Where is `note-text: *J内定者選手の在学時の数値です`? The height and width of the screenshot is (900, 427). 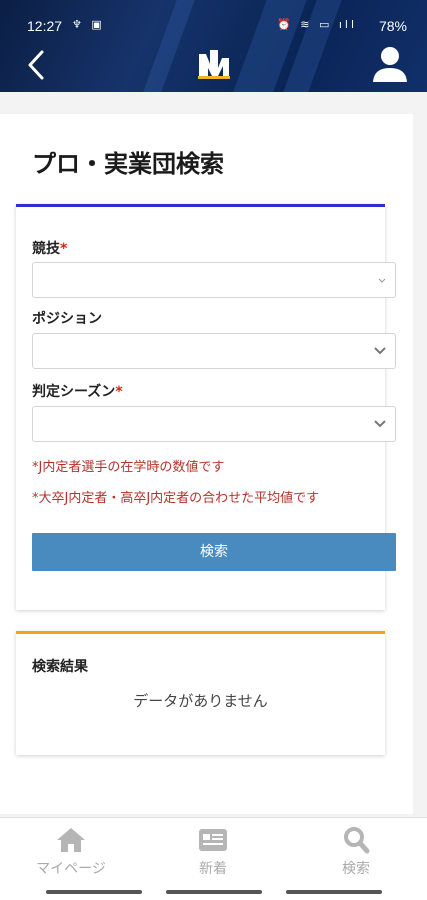
note-text: *J内定者選手の在学時の数値です is located at coordinates (128, 467).